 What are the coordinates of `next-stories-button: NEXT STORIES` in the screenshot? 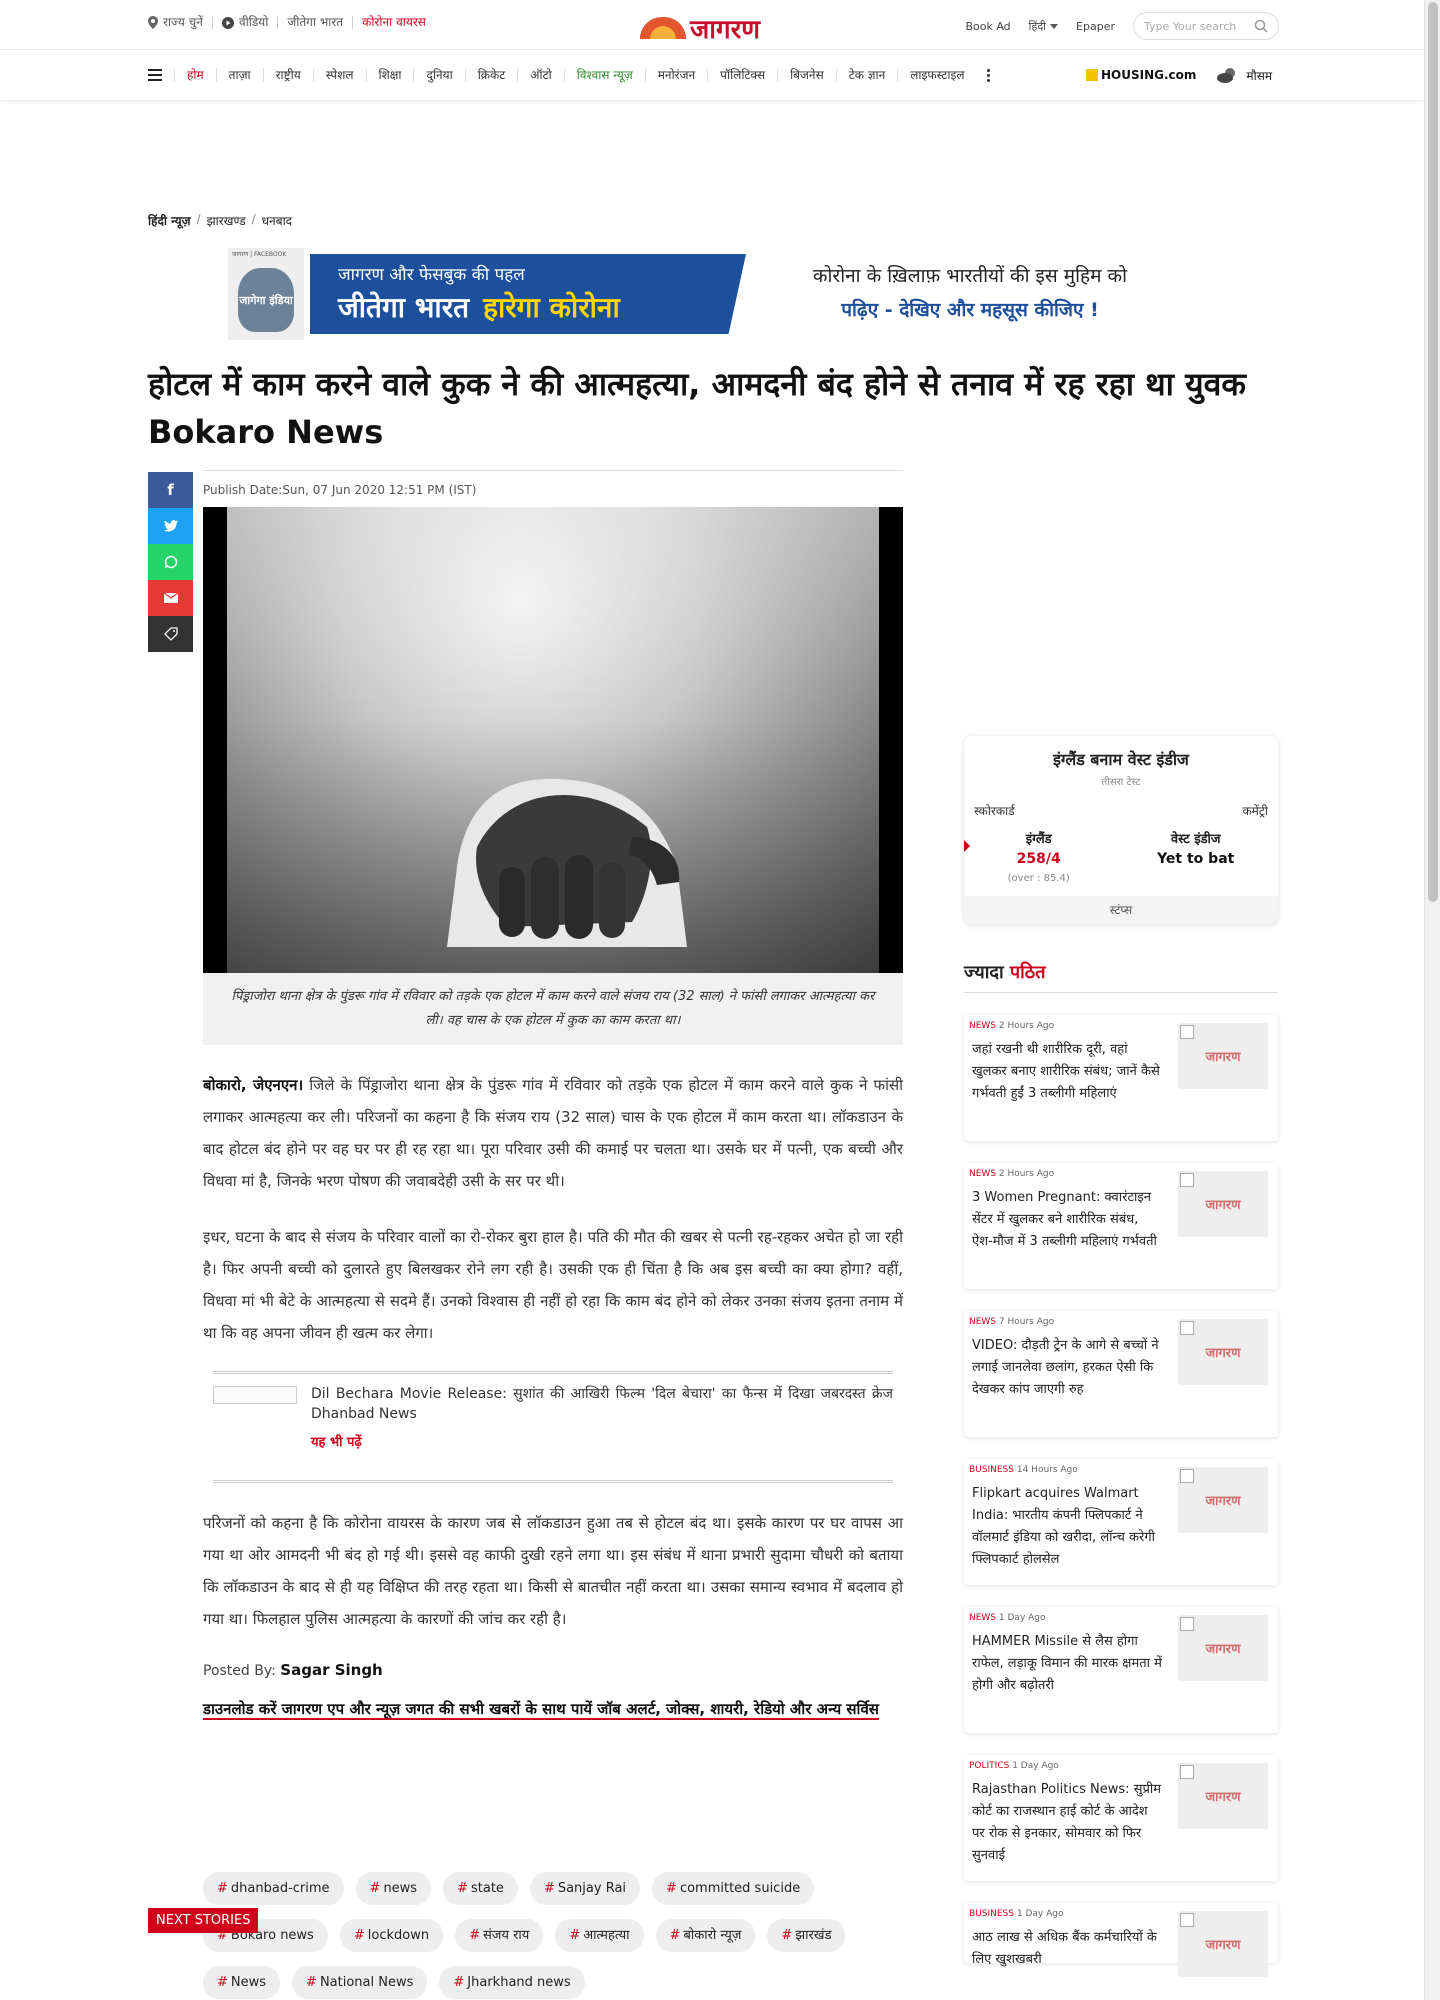 It's located at (203, 1920).